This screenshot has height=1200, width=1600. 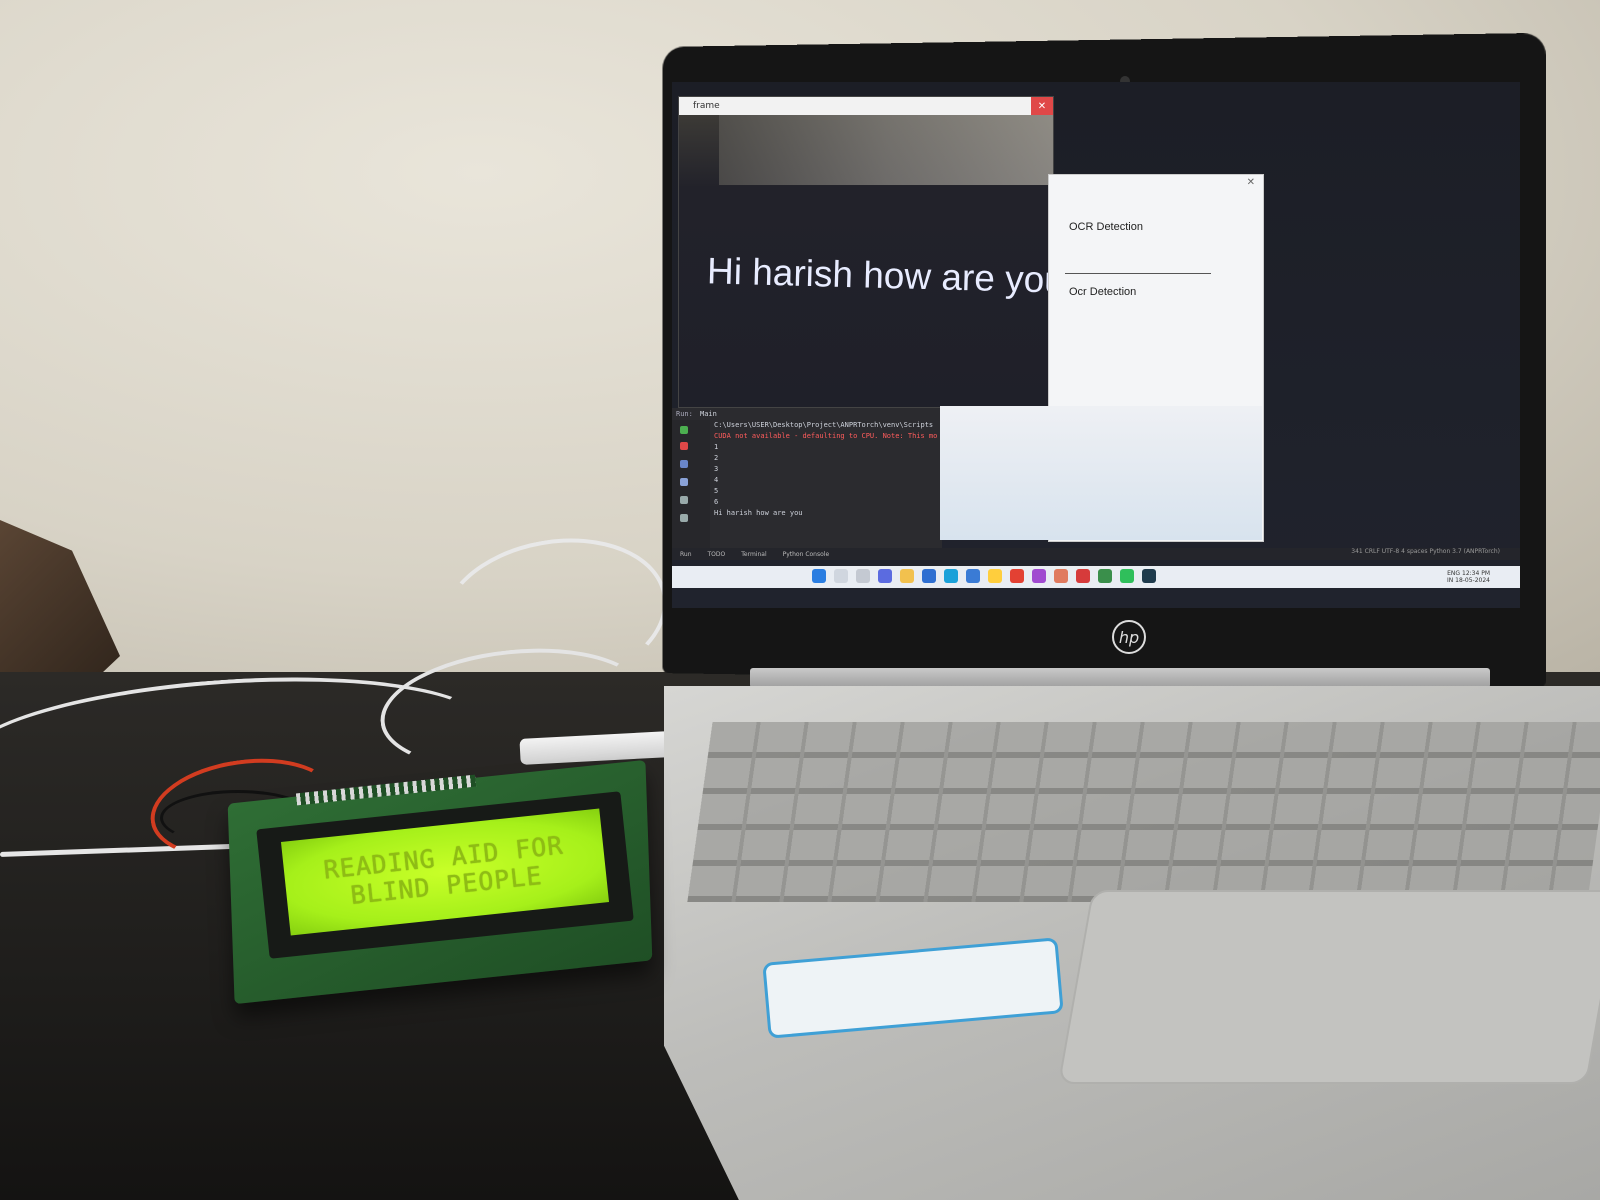 What do you see at coordinates (684, 446) in the screenshot?
I see `stop-icon` at bounding box center [684, 446].